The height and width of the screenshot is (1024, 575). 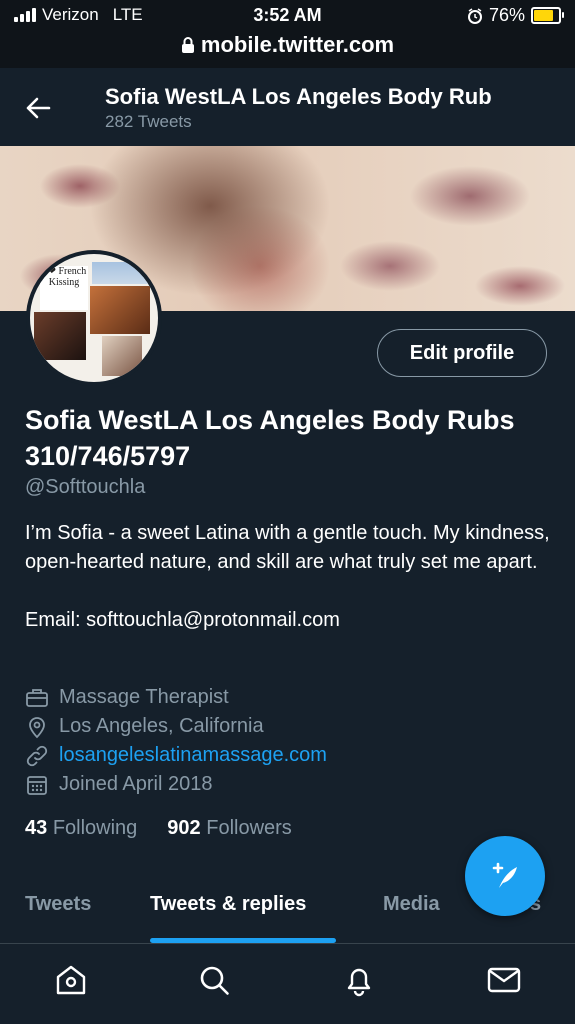 What do you see at coordinates (144, 697) in the screenshot?
I see `category-text: Massage Therapist` at bounding box center [144, 697].